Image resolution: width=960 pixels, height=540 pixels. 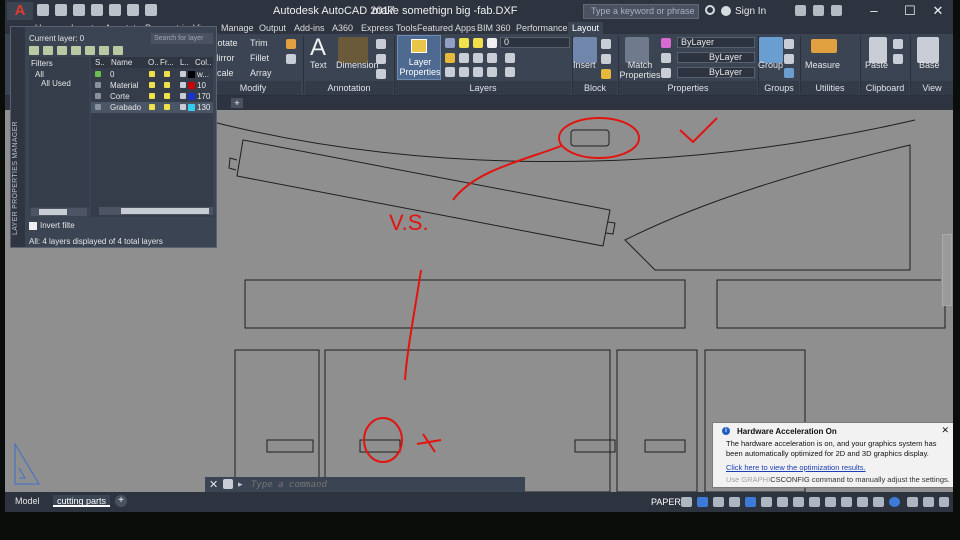 I want to click on linear-dim-icon, so click(x=381, y=44).